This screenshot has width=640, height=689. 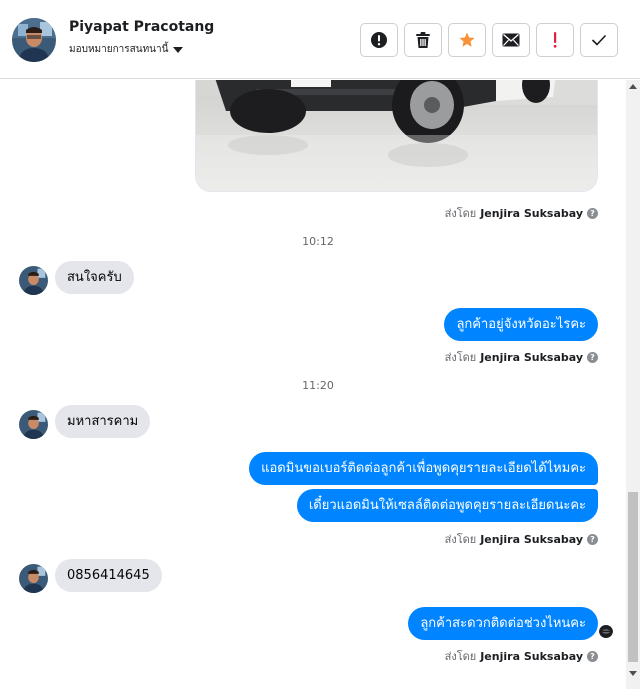 I want to click on scrollbar-thumb, so click(x=633, y=577).